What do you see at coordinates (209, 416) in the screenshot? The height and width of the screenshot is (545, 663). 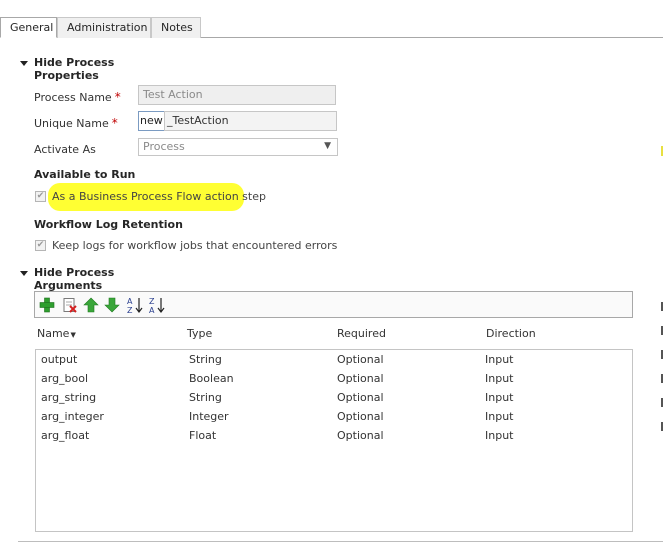 I see `cell-type: Integer` at bounding box center [209, 416].